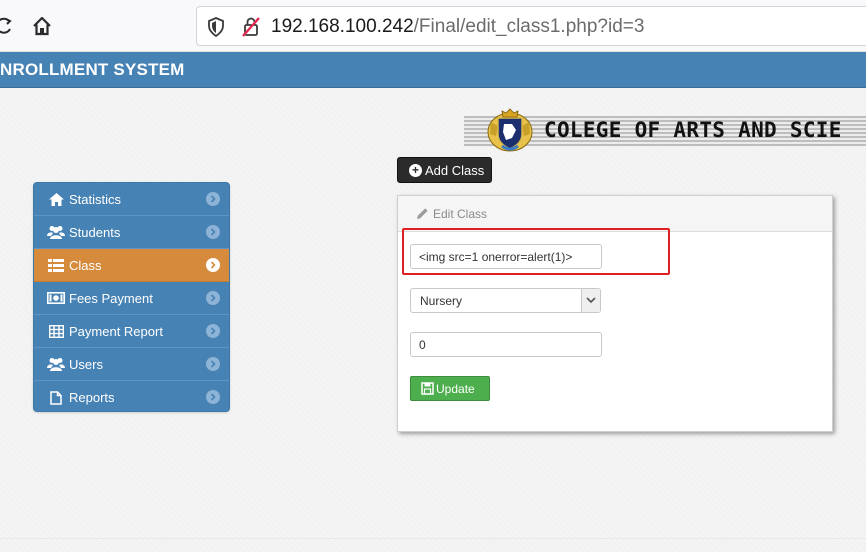 The width and height of the screenshot is (866, 552). What do you see at coordinates (8, 26) in the screenshot?
I see `reload-icon` at bounding box center [8, 26].